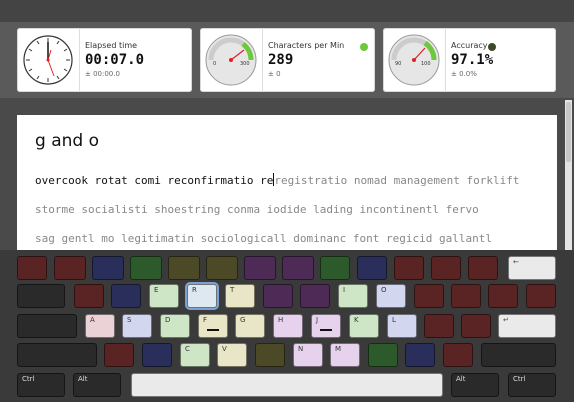 This screenshot has width=574, height=402. What do you see at coordinates (506, 320) in the screenshot?
I see `enter-icon: ↵` at bounding box center [506, 320].